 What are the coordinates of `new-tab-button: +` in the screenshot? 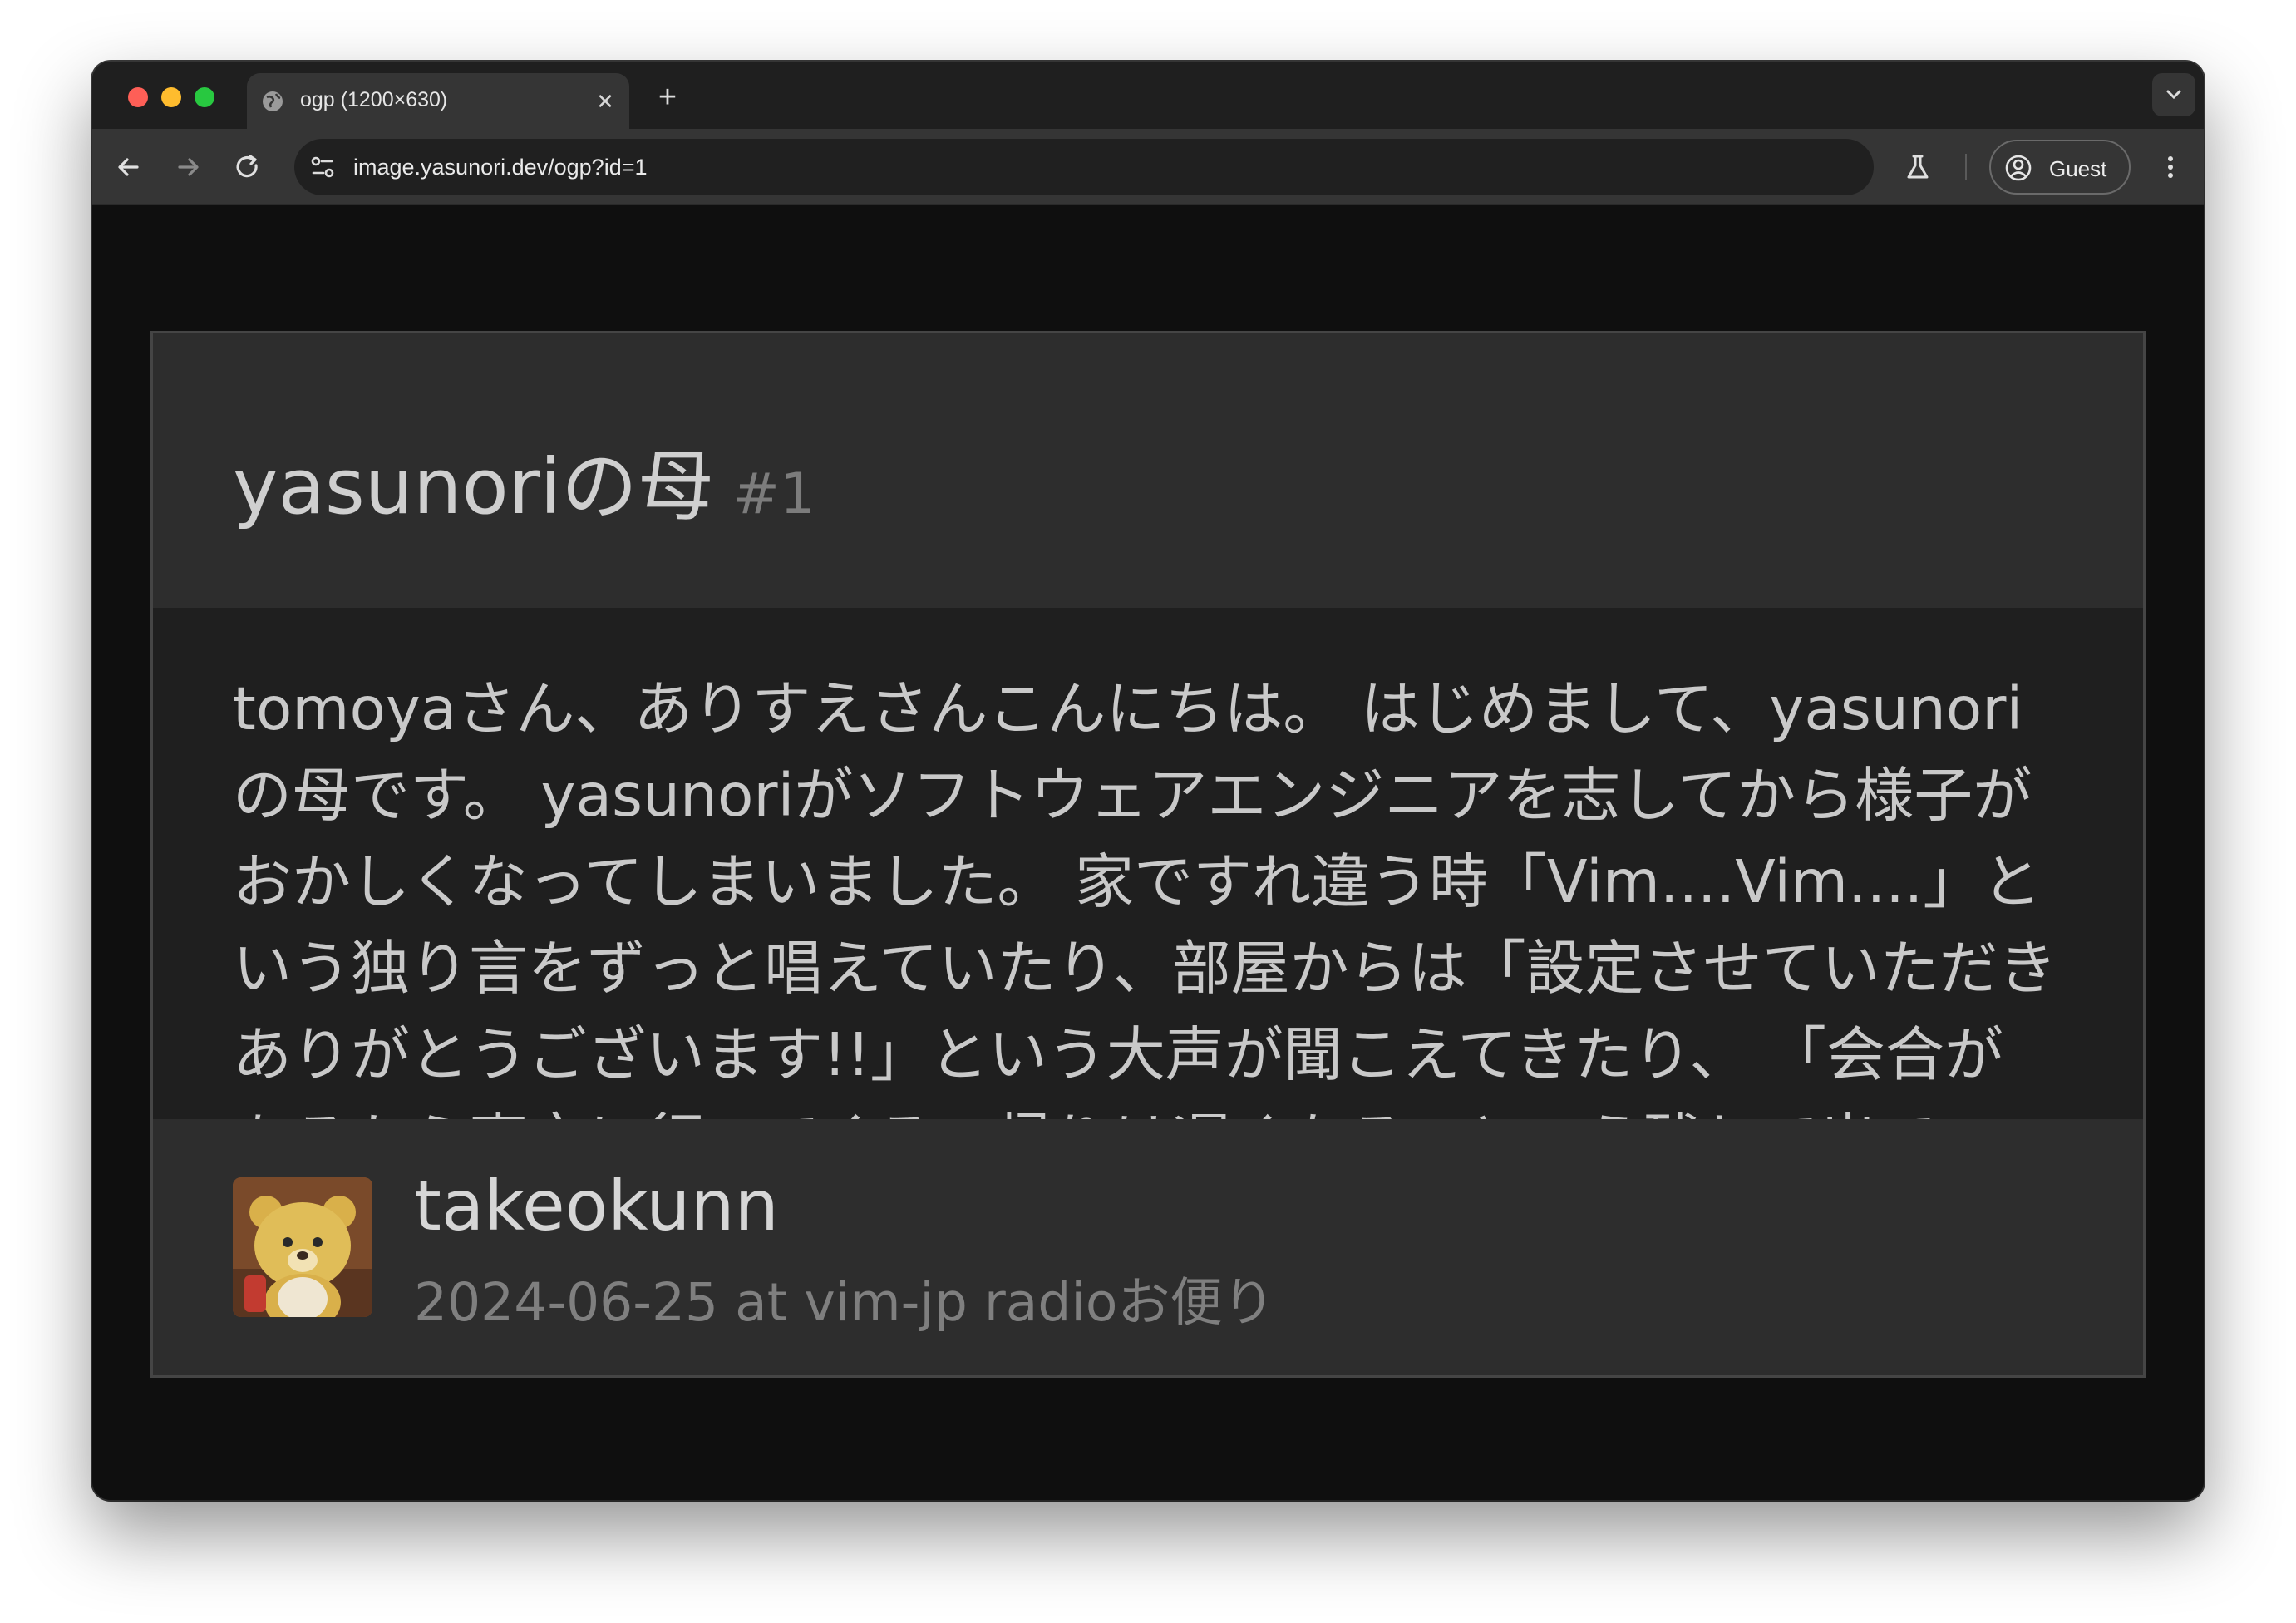 It's located at (667, 98).